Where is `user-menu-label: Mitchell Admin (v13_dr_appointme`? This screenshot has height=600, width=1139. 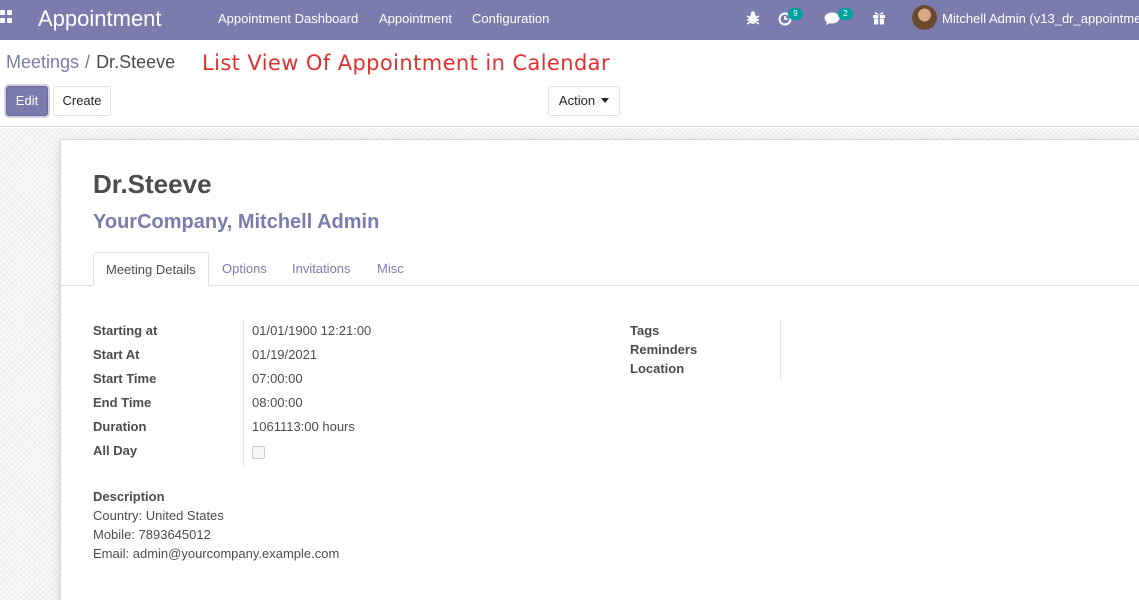 user-menu-label: Mitchell Admin (v13_dr_appointme is located at coordinates (1040, 18).